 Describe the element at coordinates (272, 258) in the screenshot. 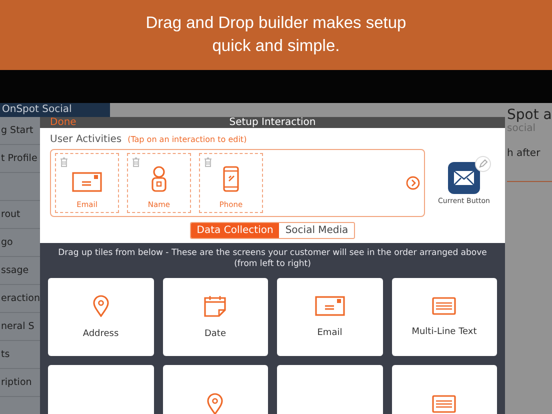

I see `instructions-text: Drag up tiles from below - These are the screens your customer will see in the order arranged above (from left to right)` at that location.